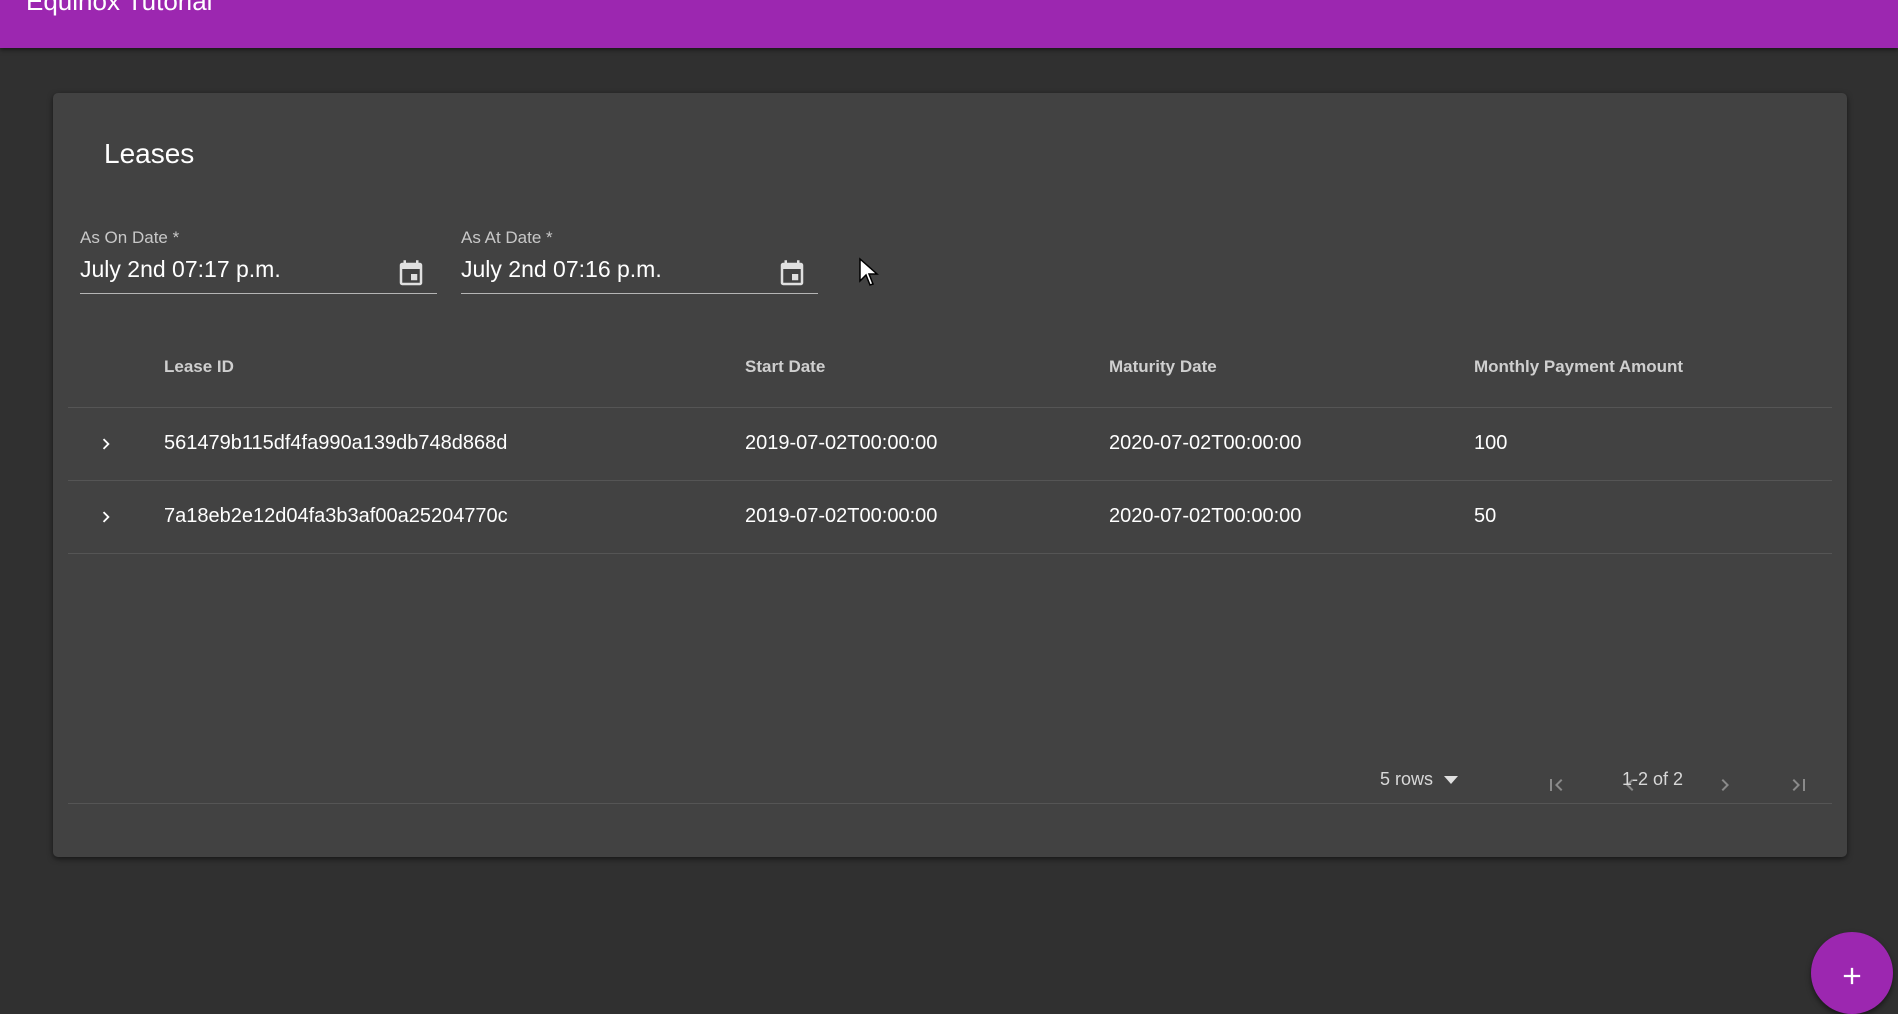 This screenshot has width=1898, height=1014. I want to click on add-lease-button, so click(1852, 973).